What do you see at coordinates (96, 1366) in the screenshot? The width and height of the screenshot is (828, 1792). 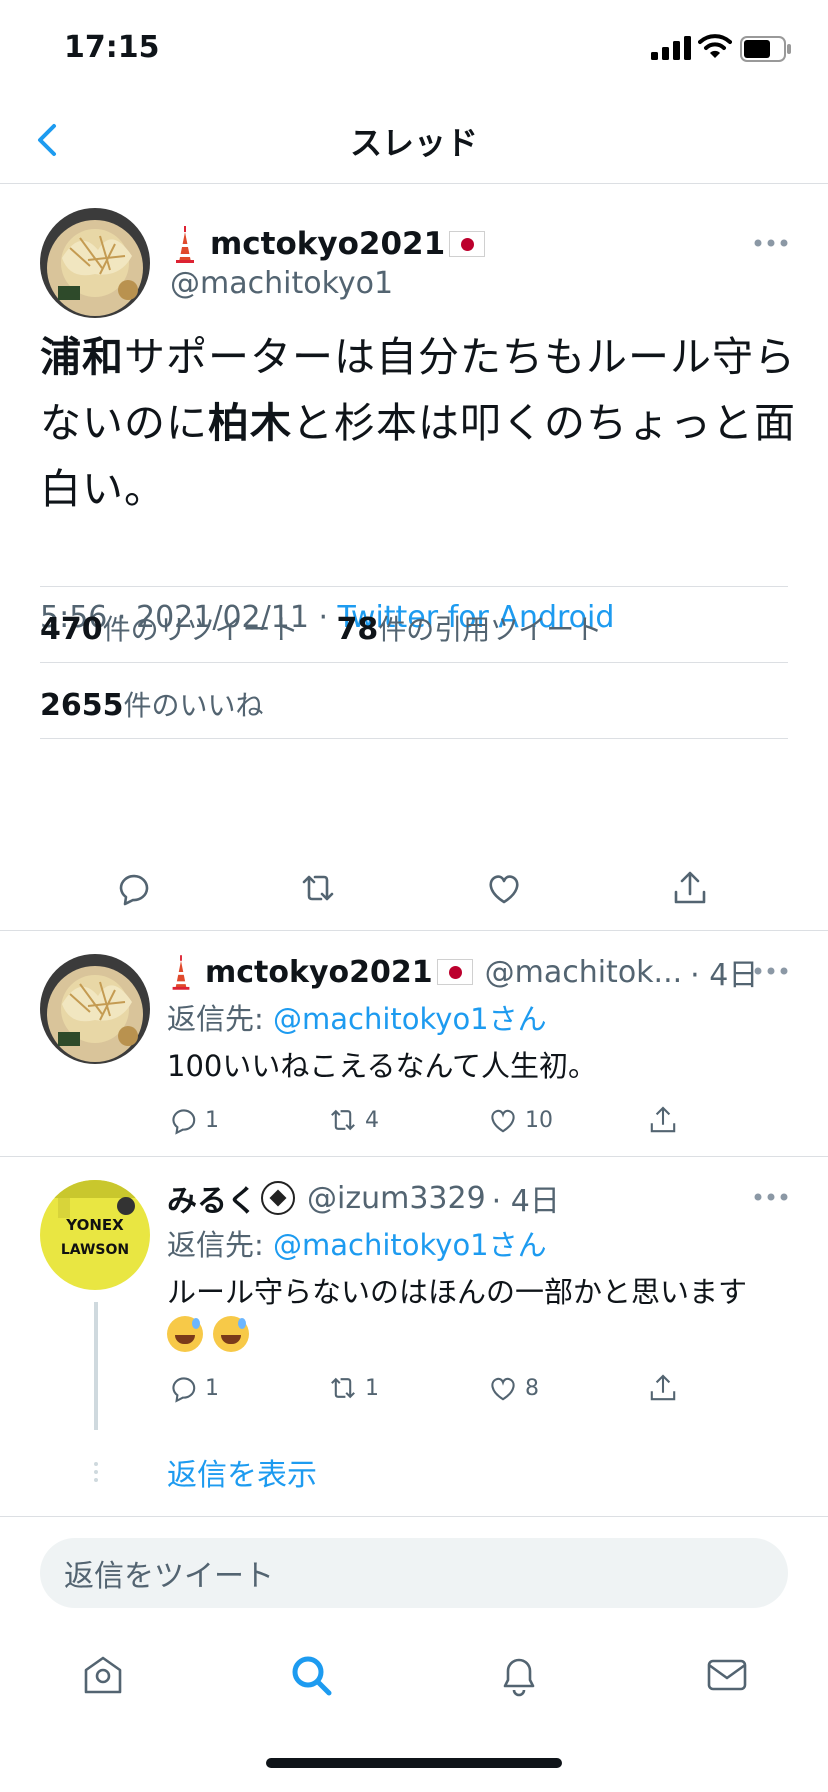 I see `thread-line` at bounding box center [96, 1366].